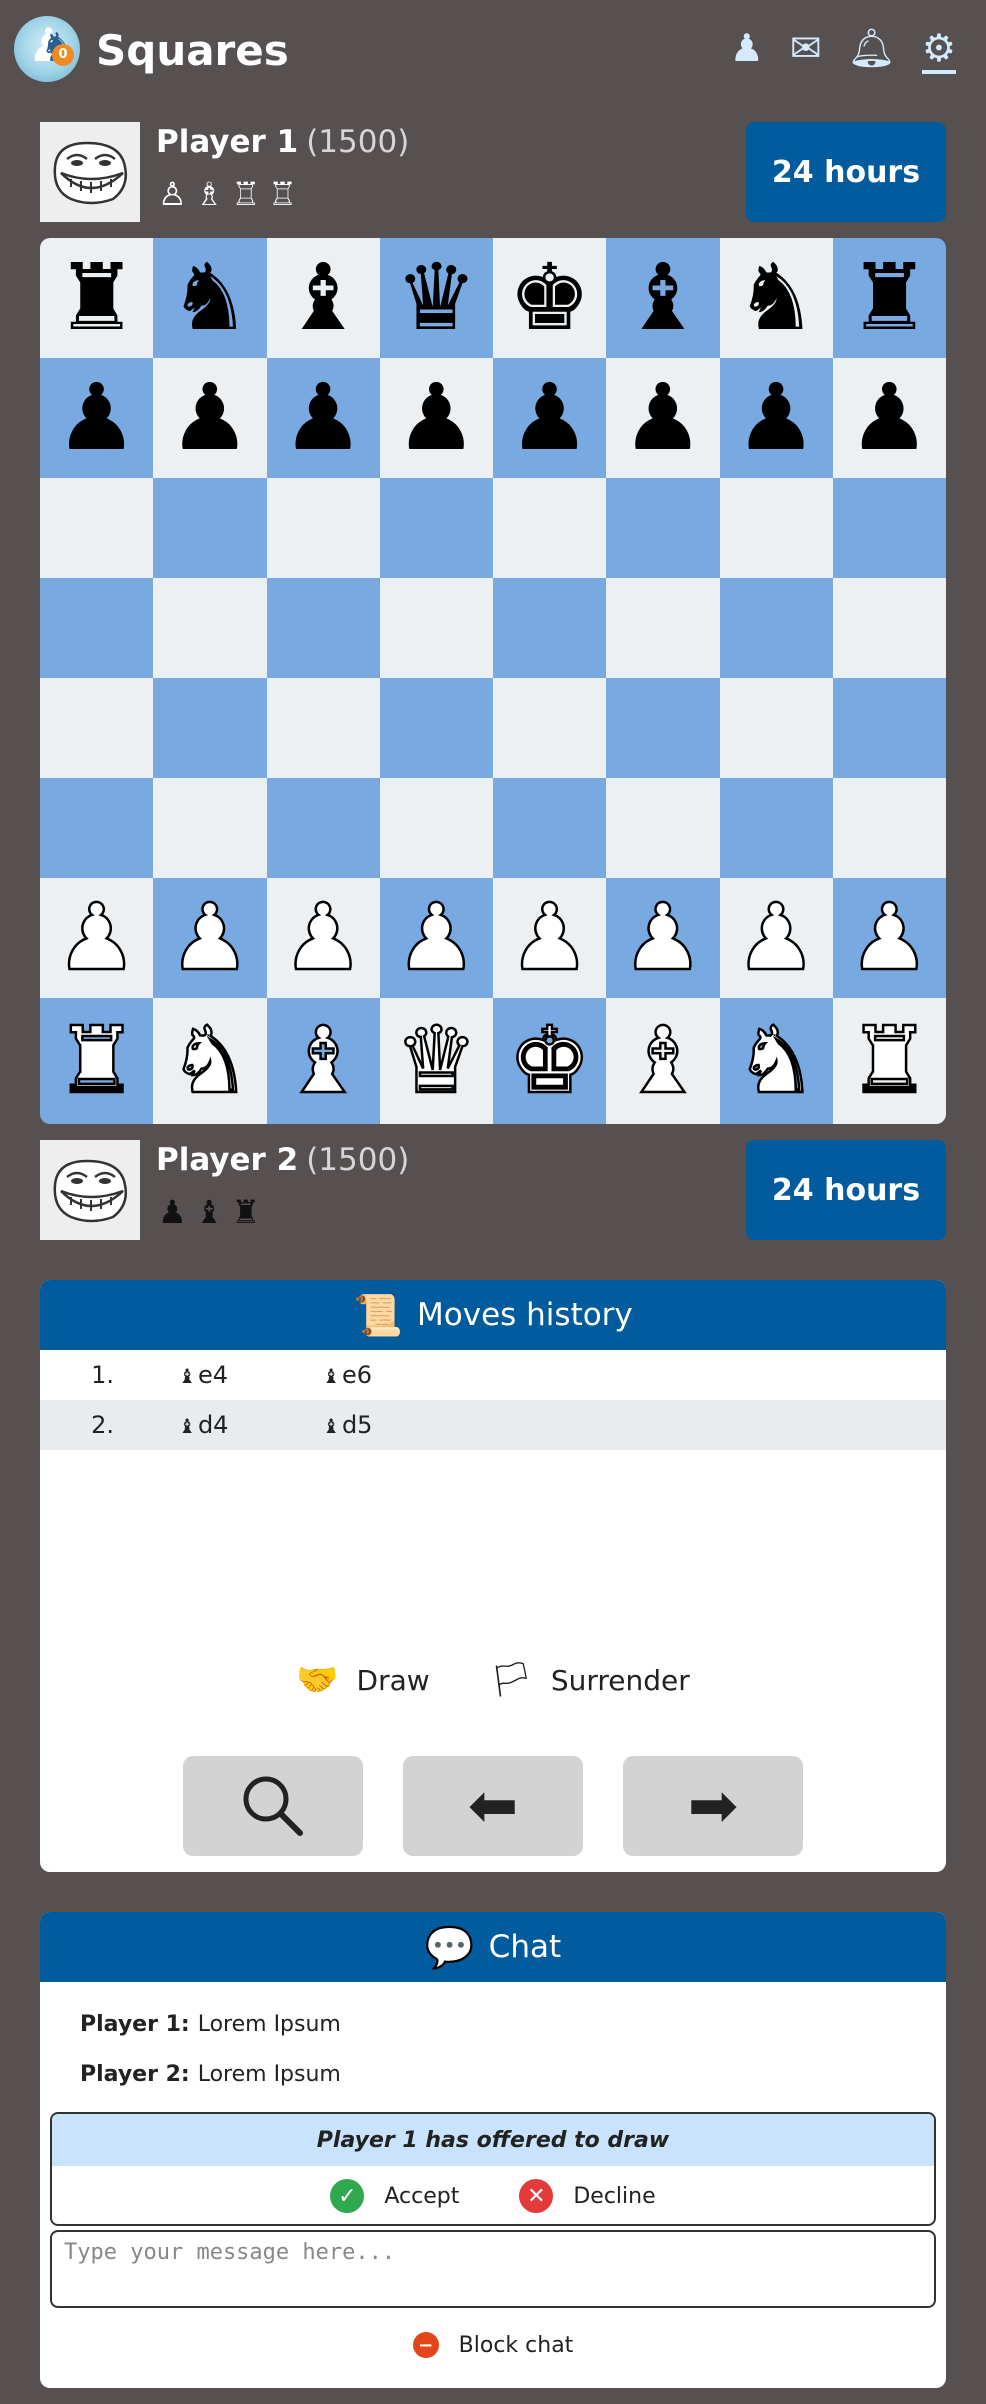 Image resolution: width=986 pixels, height=2404 pixels. I want to click on bell-icon: 🔔︎, so click(872, 50).